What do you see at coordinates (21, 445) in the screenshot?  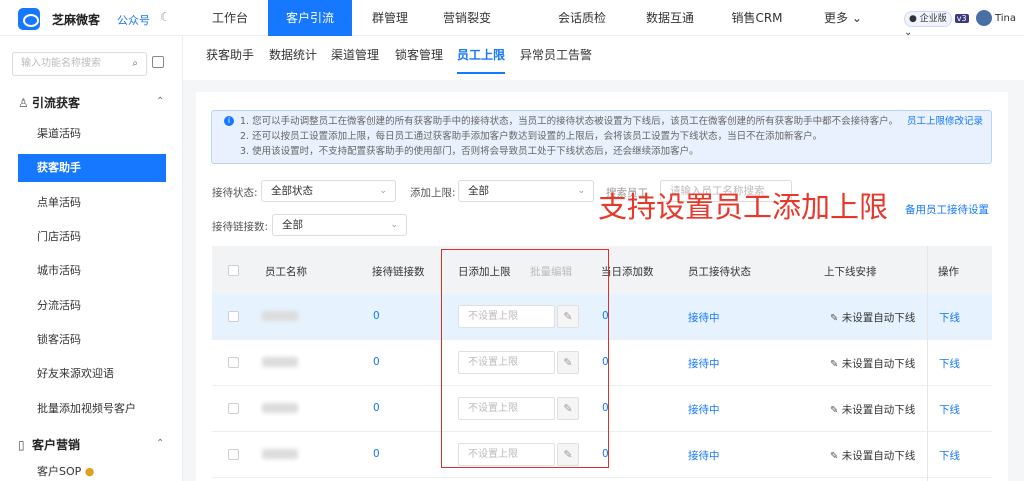 I see `doc-icon: ▯` at bounding box center [21, 445].